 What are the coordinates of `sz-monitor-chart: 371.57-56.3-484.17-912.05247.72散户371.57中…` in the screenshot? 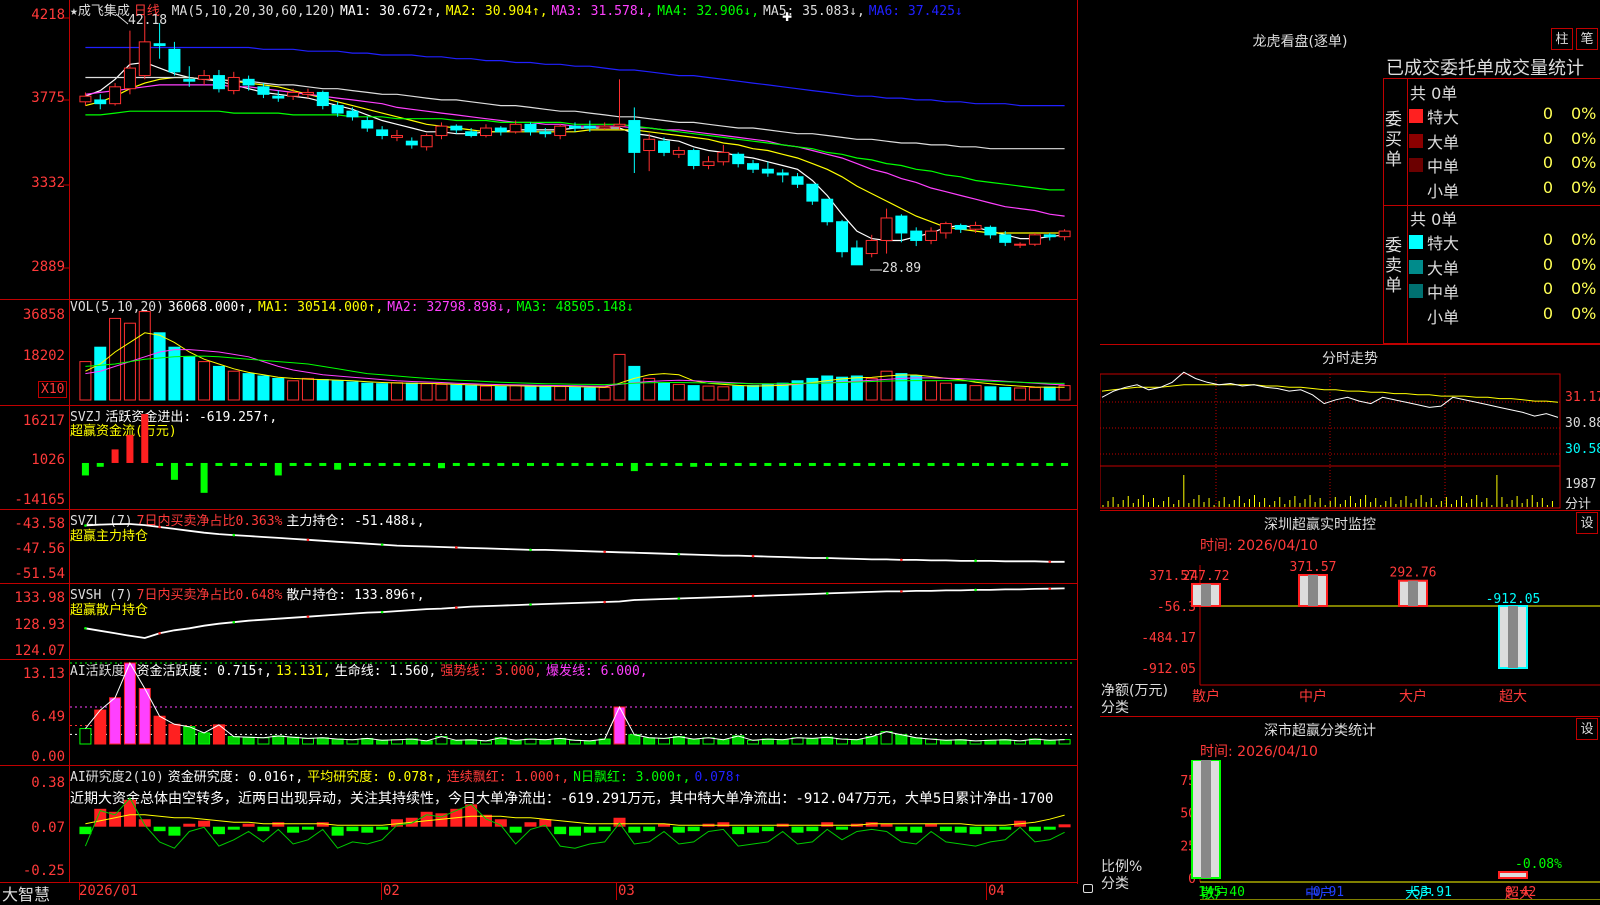 It's located at (1350, 635).